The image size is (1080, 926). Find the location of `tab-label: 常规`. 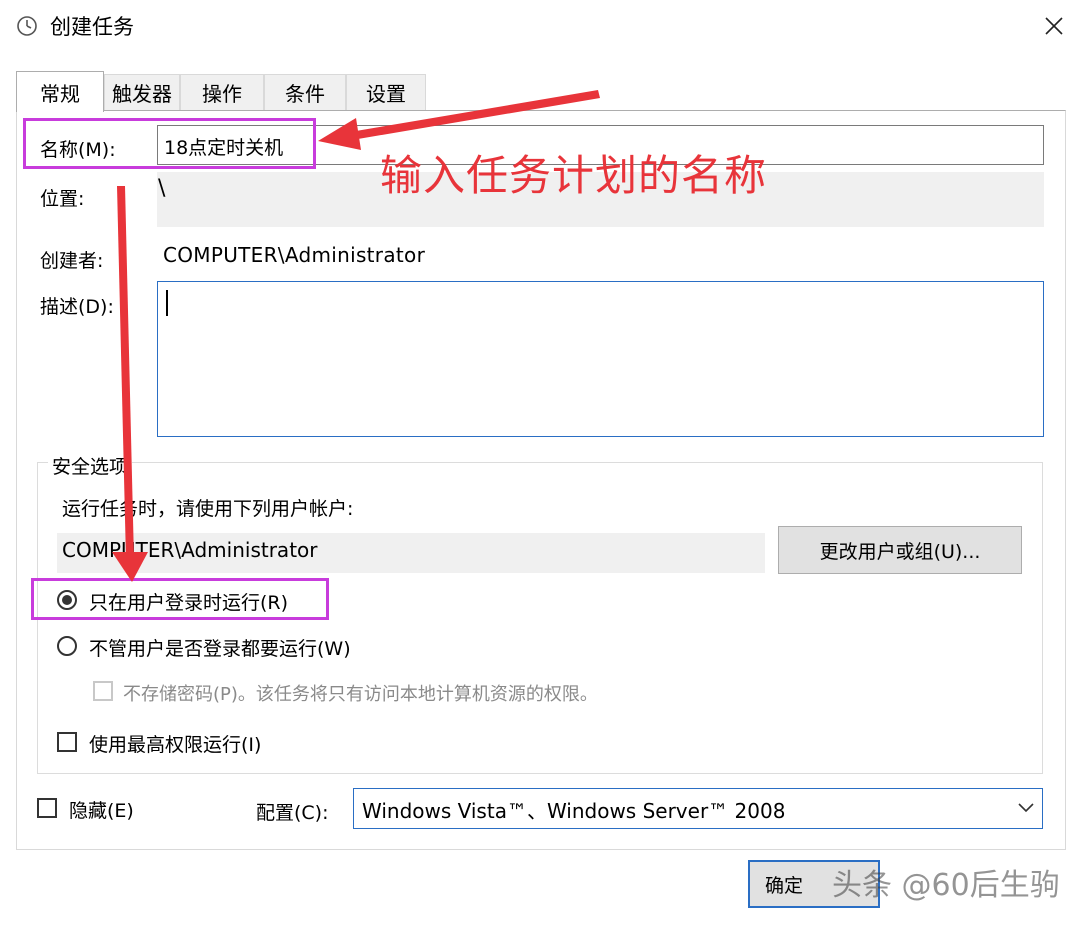

tab-label: 常规 is located at coordinates (60, 93).